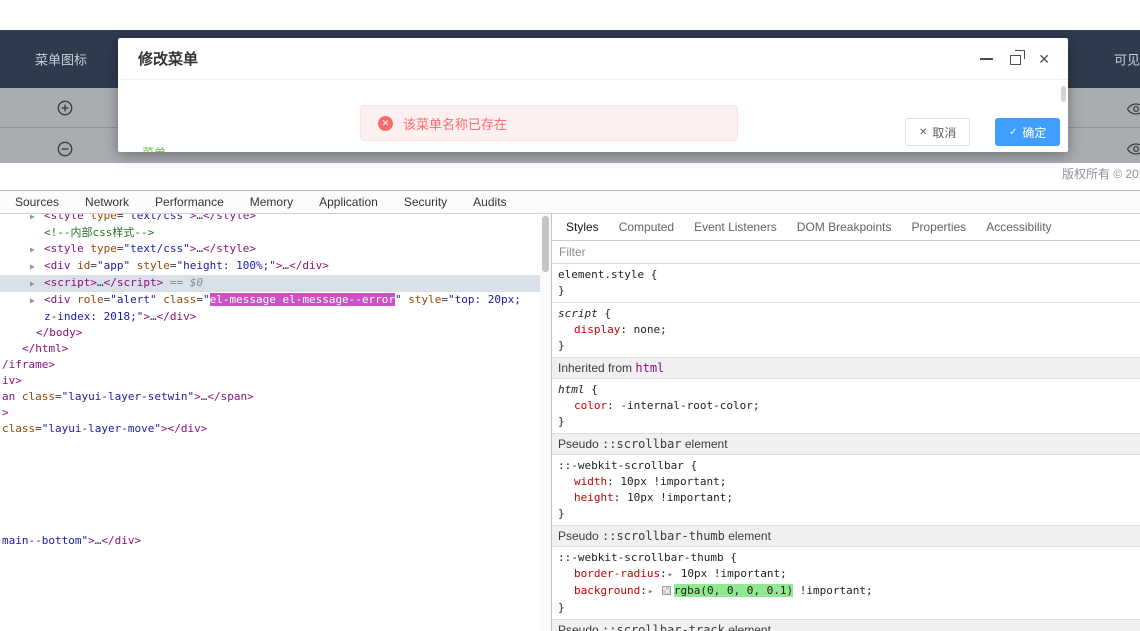 This screenshot has height=631, width=1140. I want to click on sidebar-tab-properties: Properties, so click(938, 227).